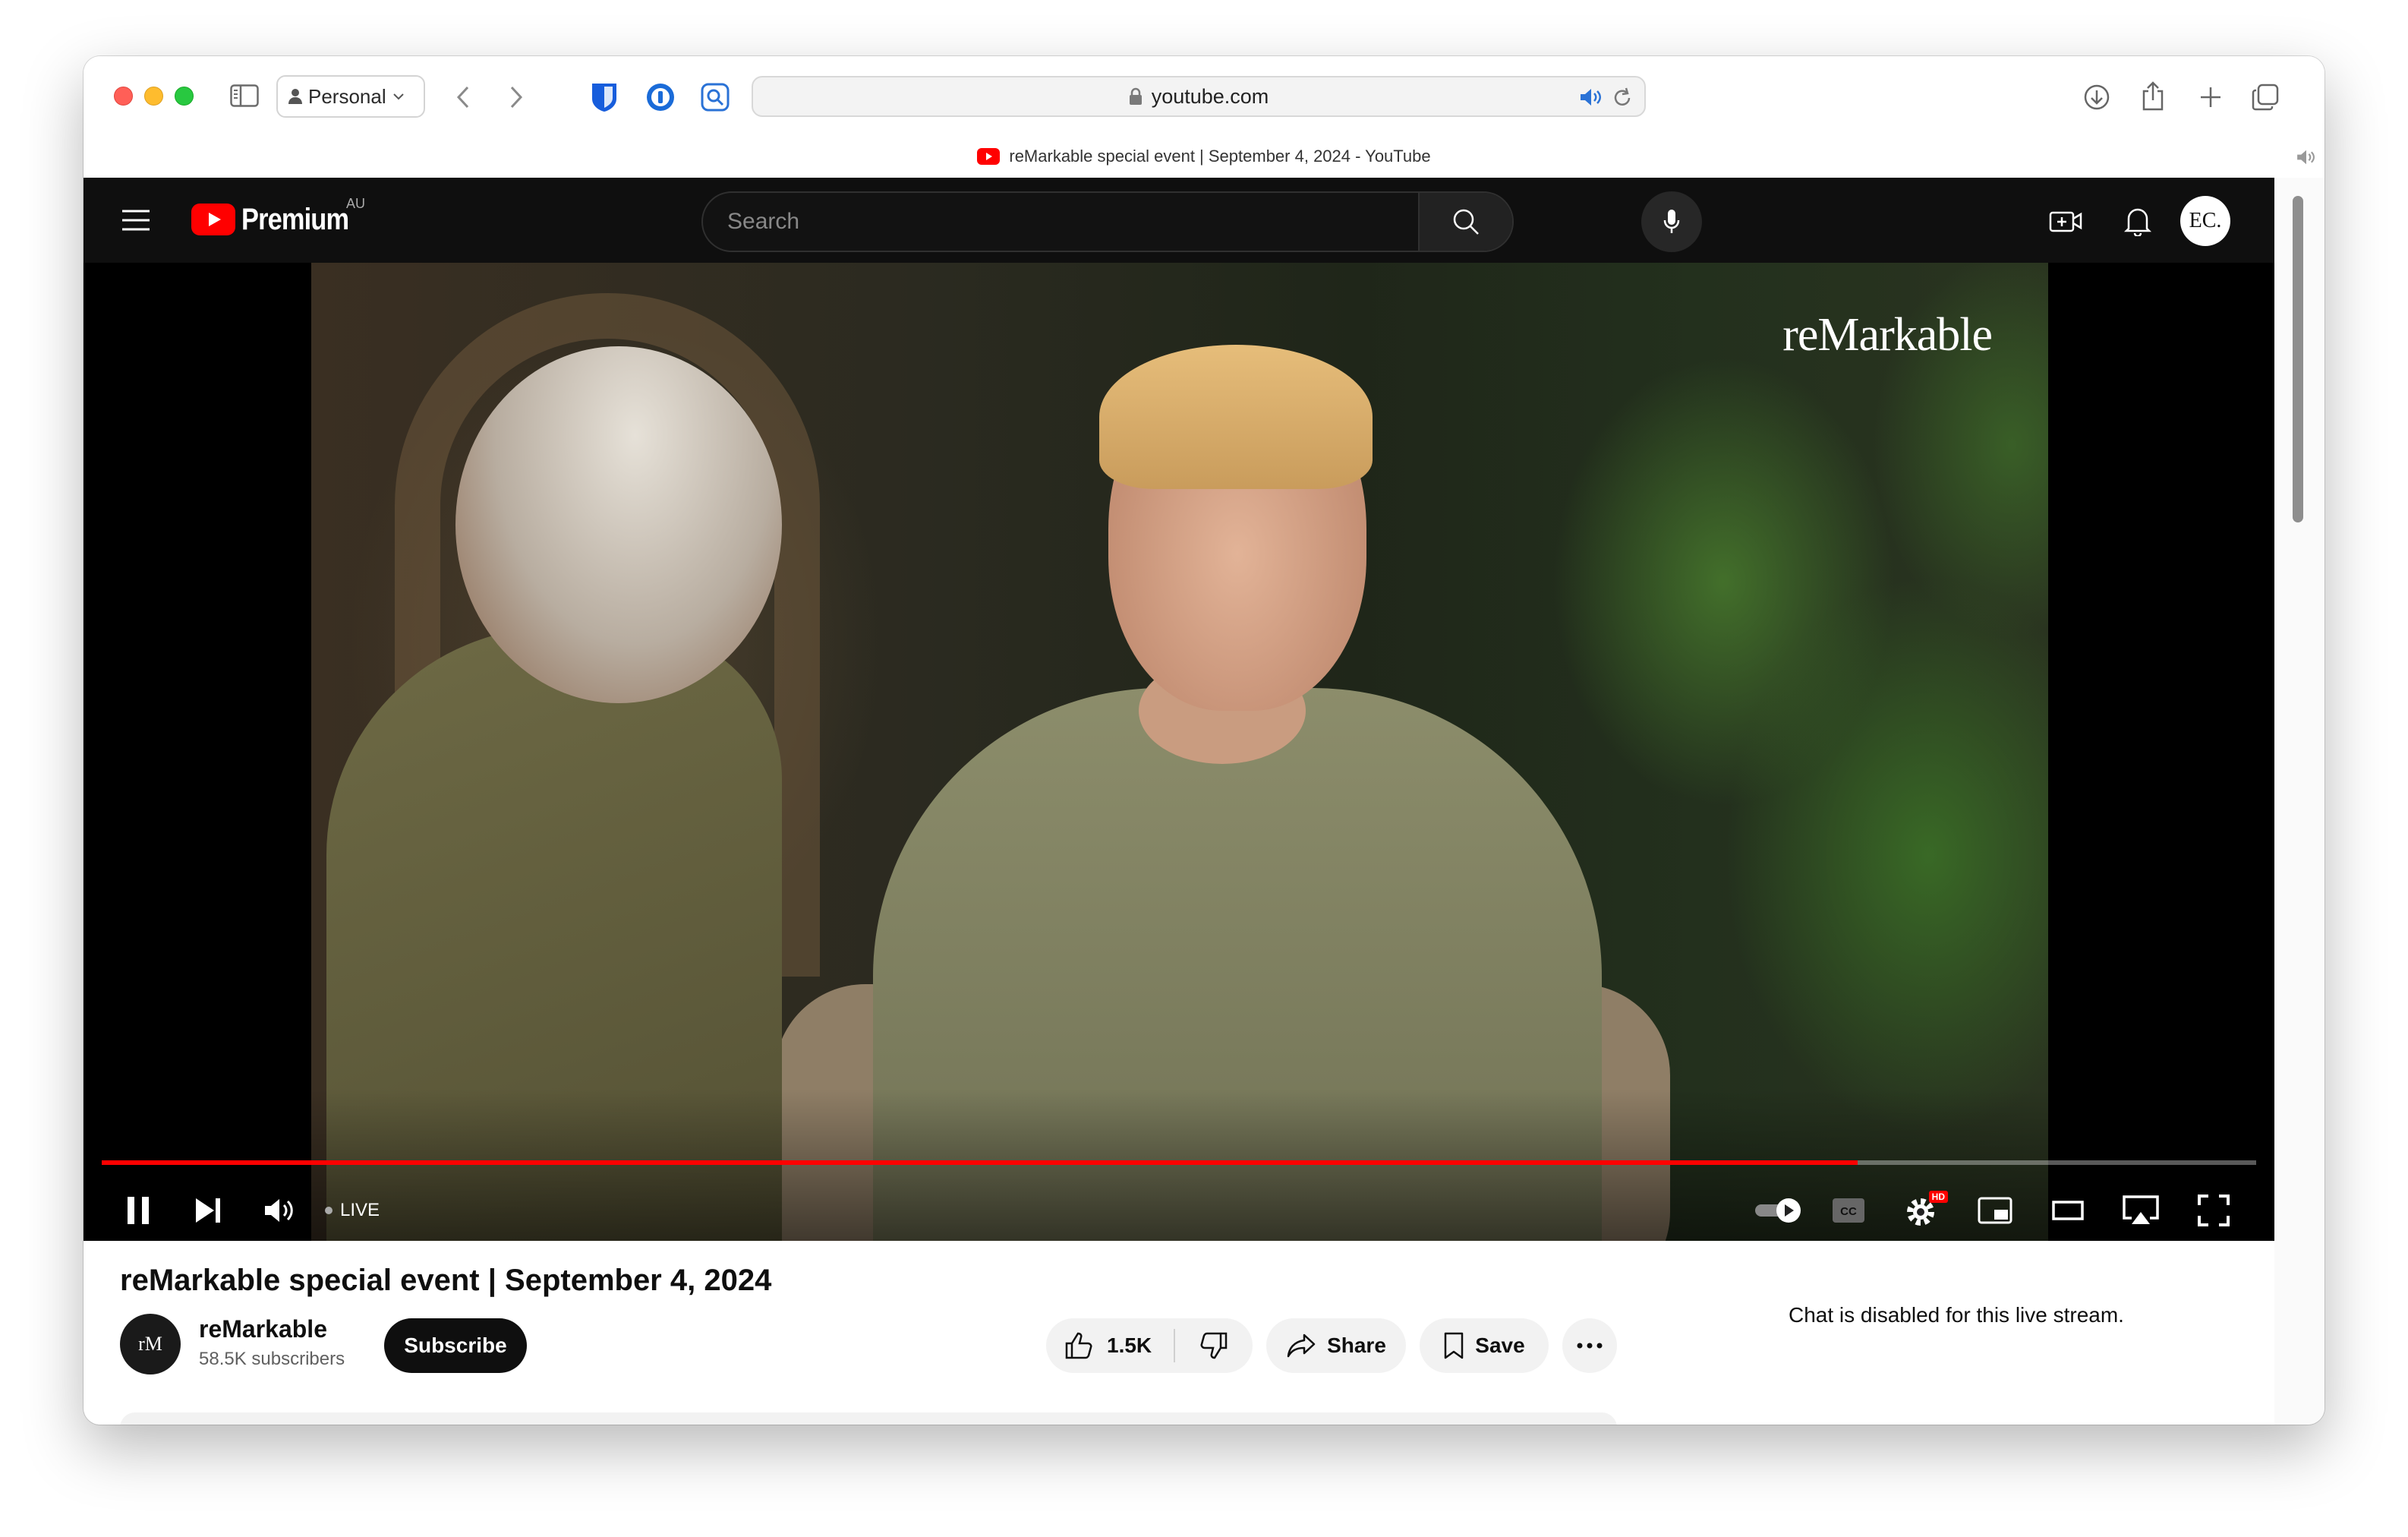 The width and height of the screenshot is (2408, 1537). I want to click on youtube-premium-logo: Premium, so click(278, 219).